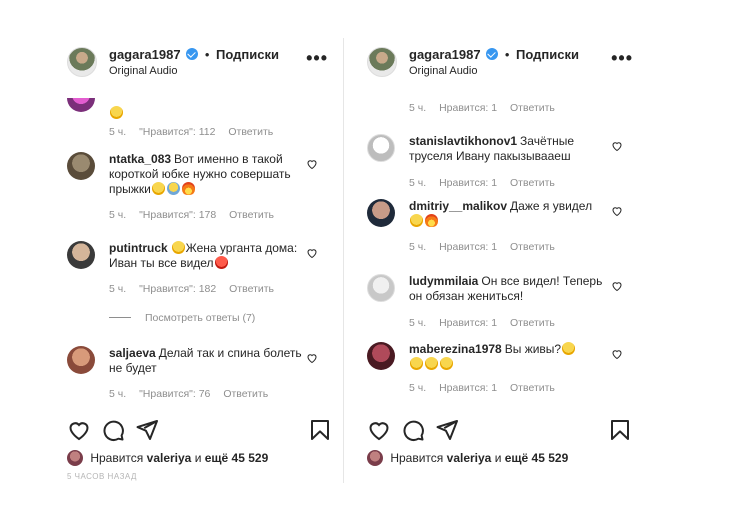 The width and height of the screenshot is (730, 512). What do you see at coordinates (221, 262) in the screenshot?
I see `angry-emoji-icon` at bounding box center [221, 262].